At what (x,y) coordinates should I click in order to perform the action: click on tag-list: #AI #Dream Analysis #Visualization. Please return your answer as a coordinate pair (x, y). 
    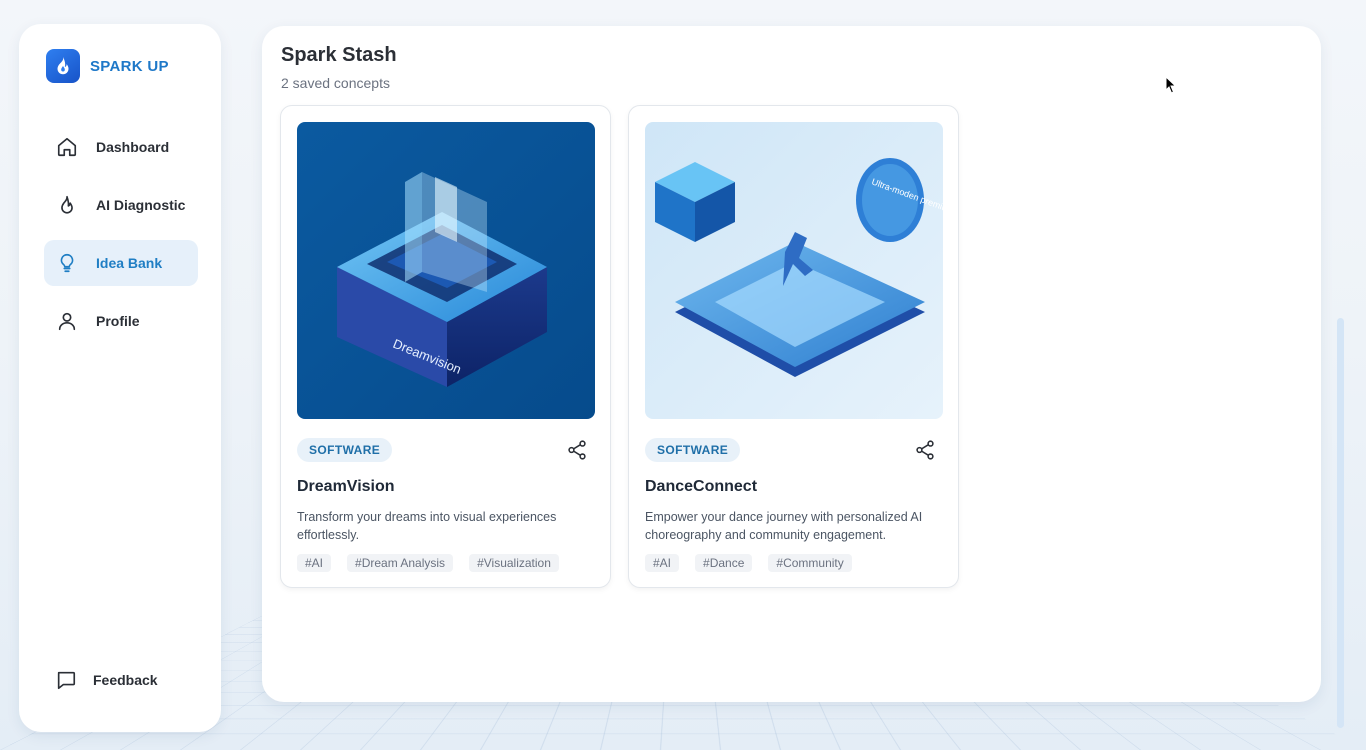
    Looking at the image, I should click on (428, 563).